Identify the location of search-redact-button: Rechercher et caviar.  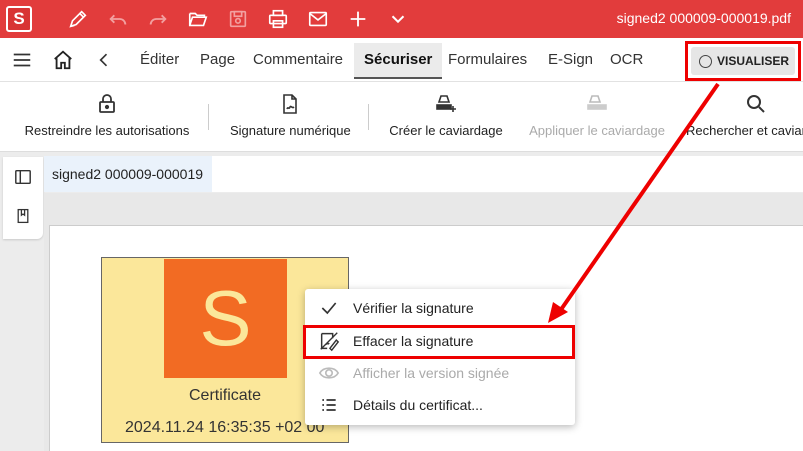
(744, 114).